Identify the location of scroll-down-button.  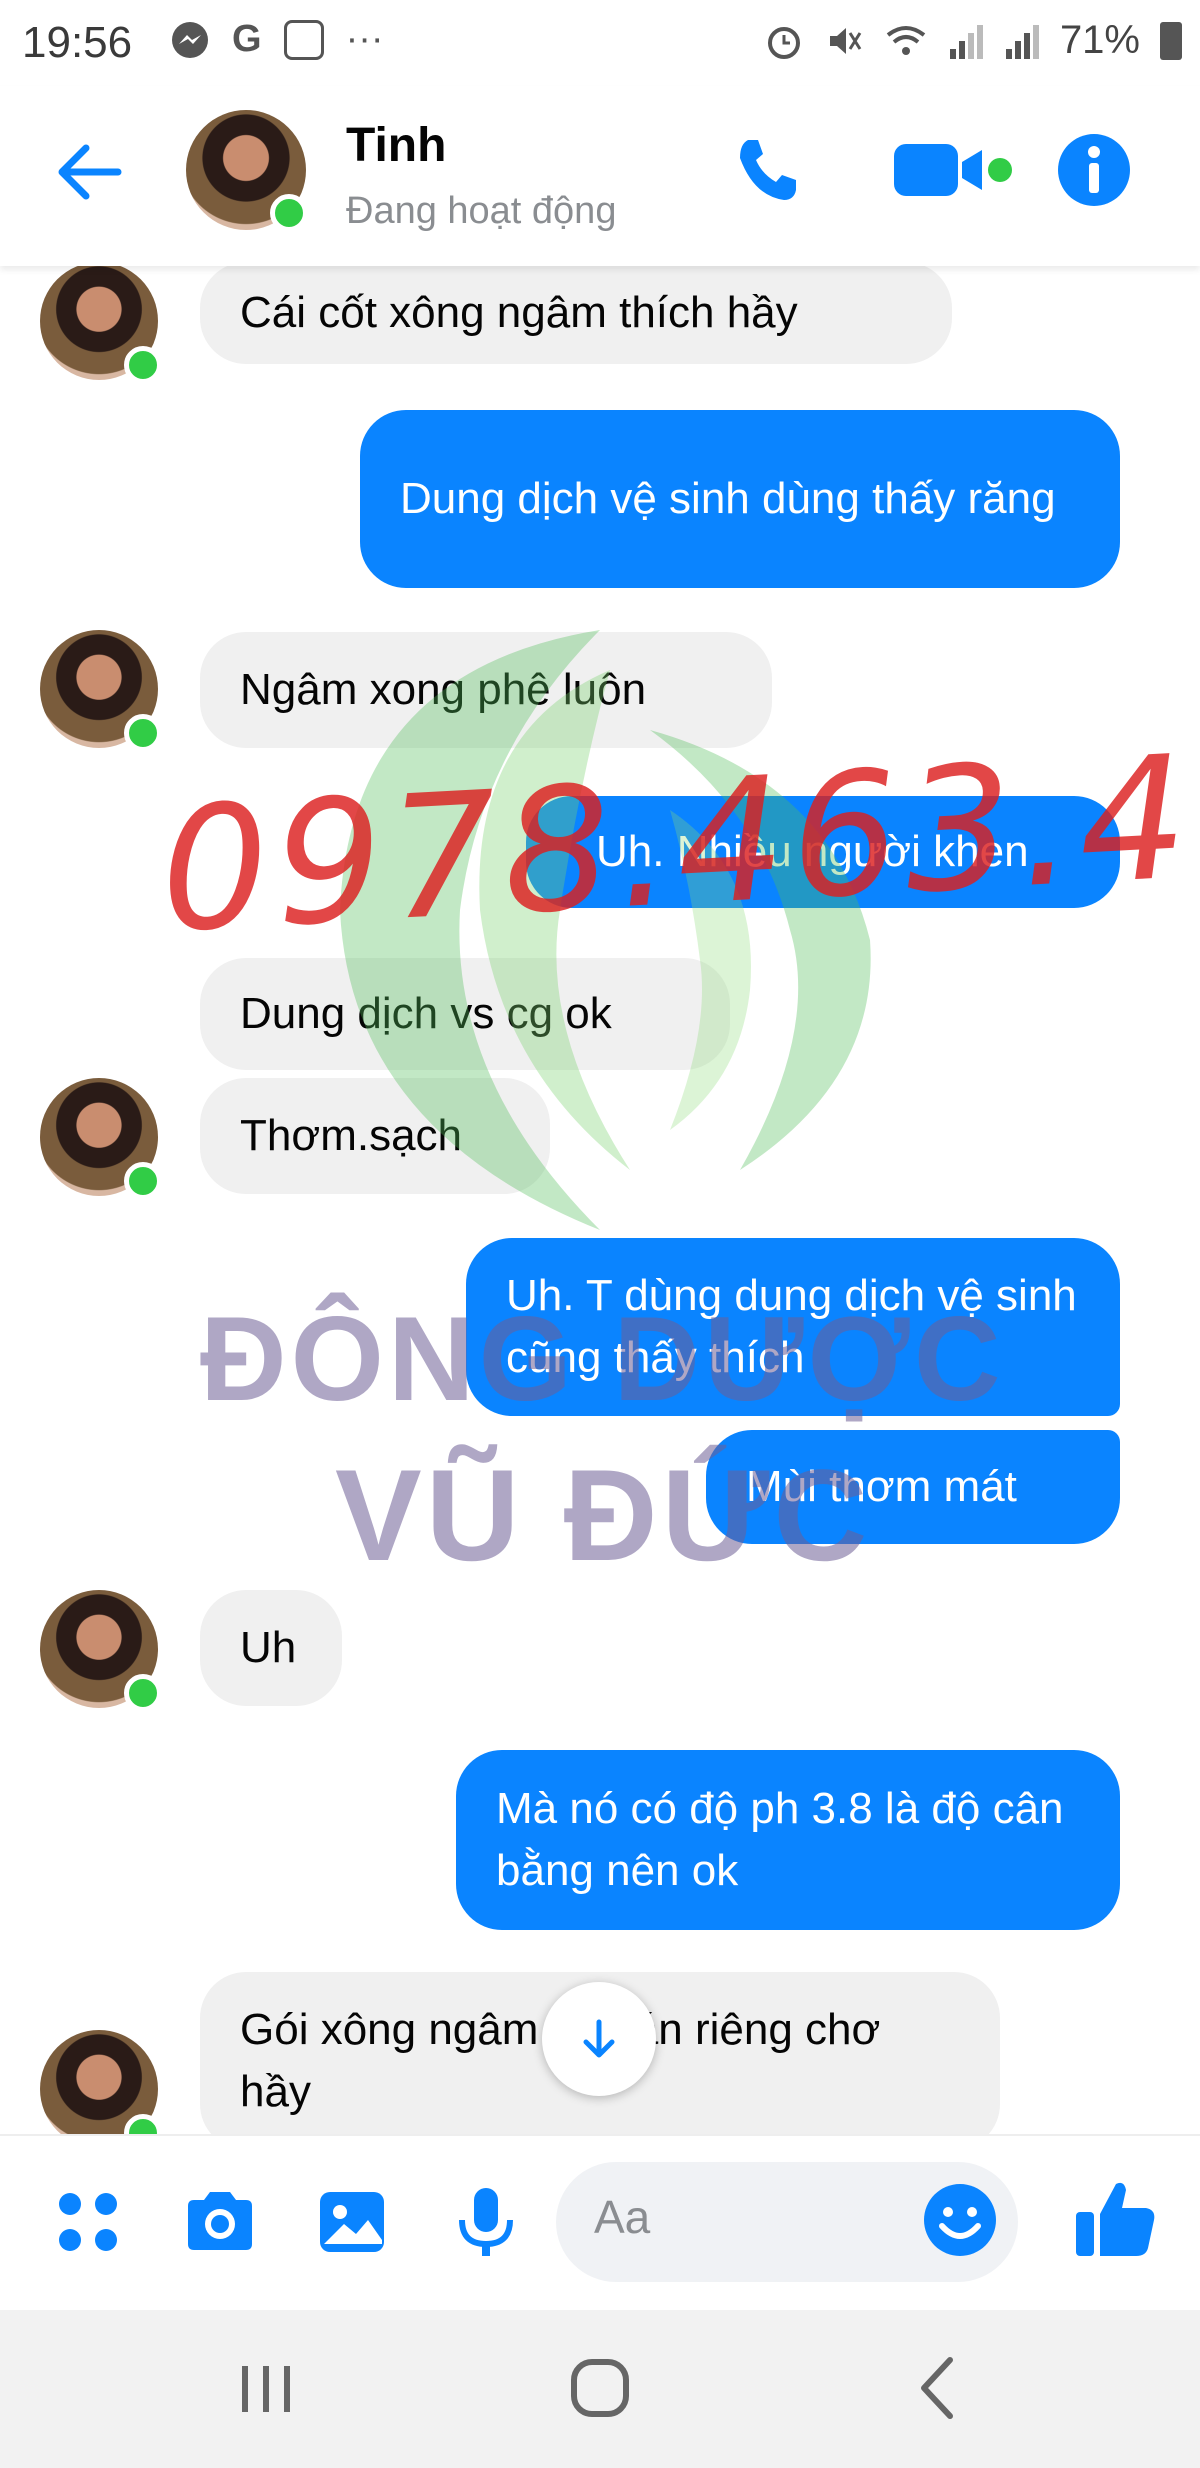
(599, 2039).